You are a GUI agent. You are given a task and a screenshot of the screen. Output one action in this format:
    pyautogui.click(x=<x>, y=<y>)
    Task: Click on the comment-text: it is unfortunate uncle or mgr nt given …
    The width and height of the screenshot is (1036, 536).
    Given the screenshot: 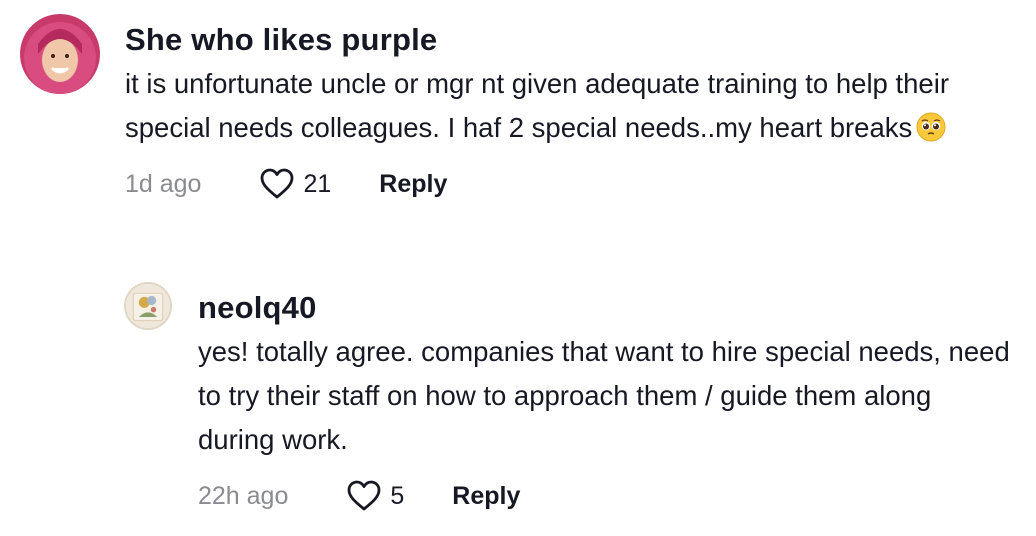 What is the action you would take?
    pyautogui.click(x=570, y=106)
    